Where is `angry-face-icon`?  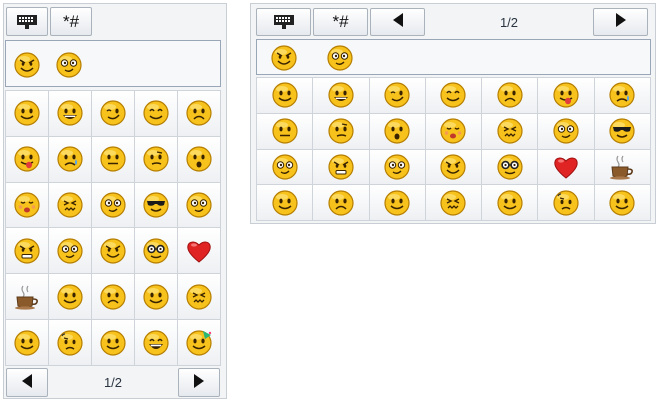 angry-face-icon is located at coordinates (341, 167).